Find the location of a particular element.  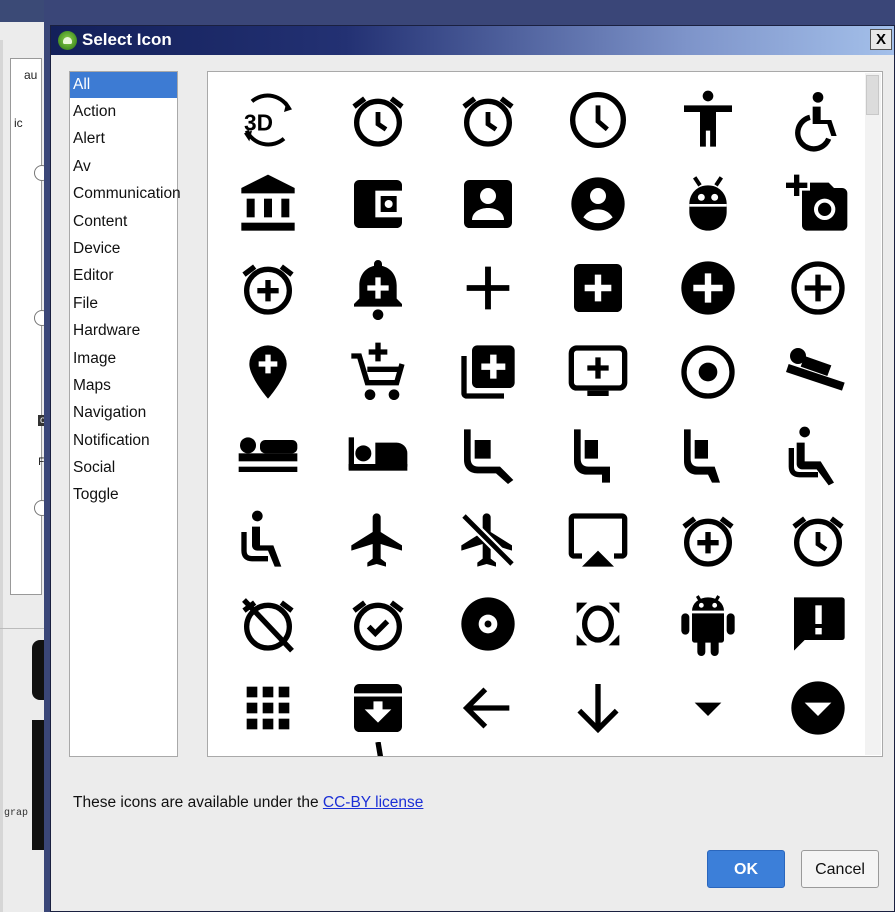

account-balance-icon is located at coordinates (268, 204).